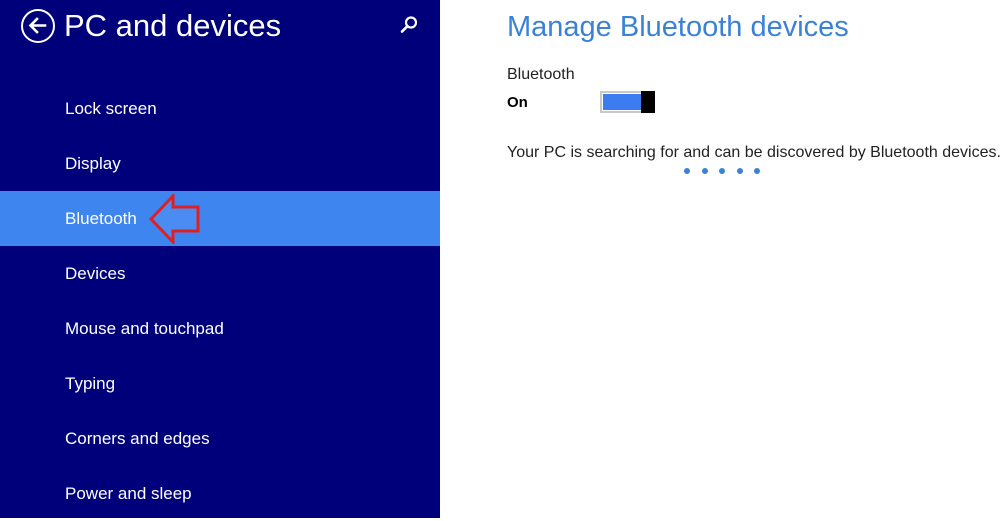 The image size is (1000, 521). I want to click on back-arrow-icon, so click(37, 25).